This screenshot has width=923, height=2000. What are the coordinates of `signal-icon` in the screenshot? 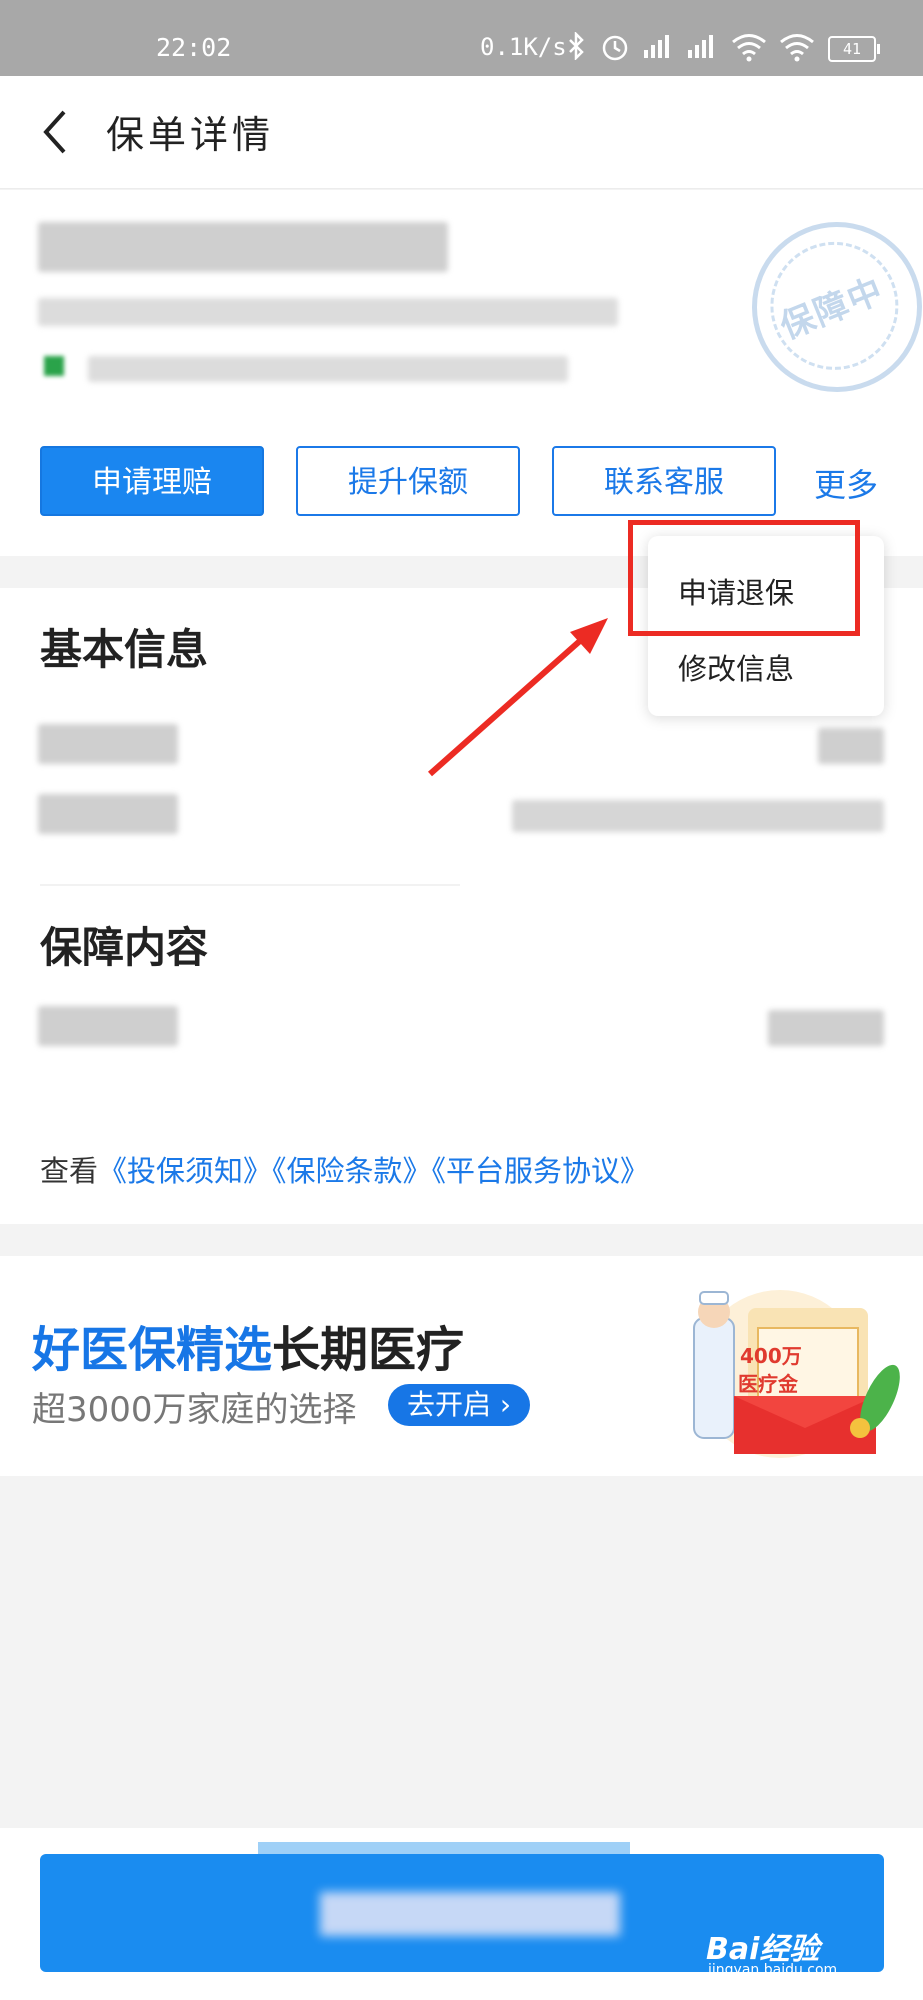 It's located at (656, 46).